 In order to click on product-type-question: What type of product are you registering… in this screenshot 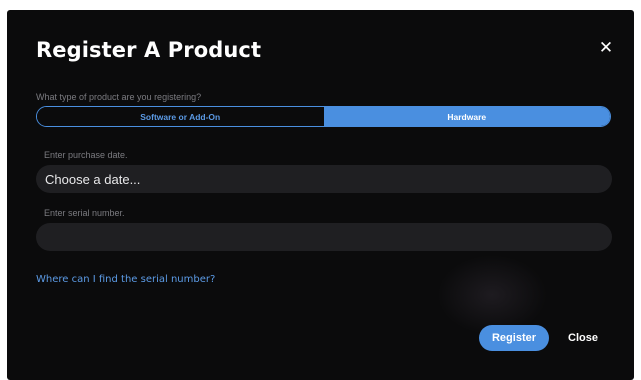, I will do `click(119, 97)`.